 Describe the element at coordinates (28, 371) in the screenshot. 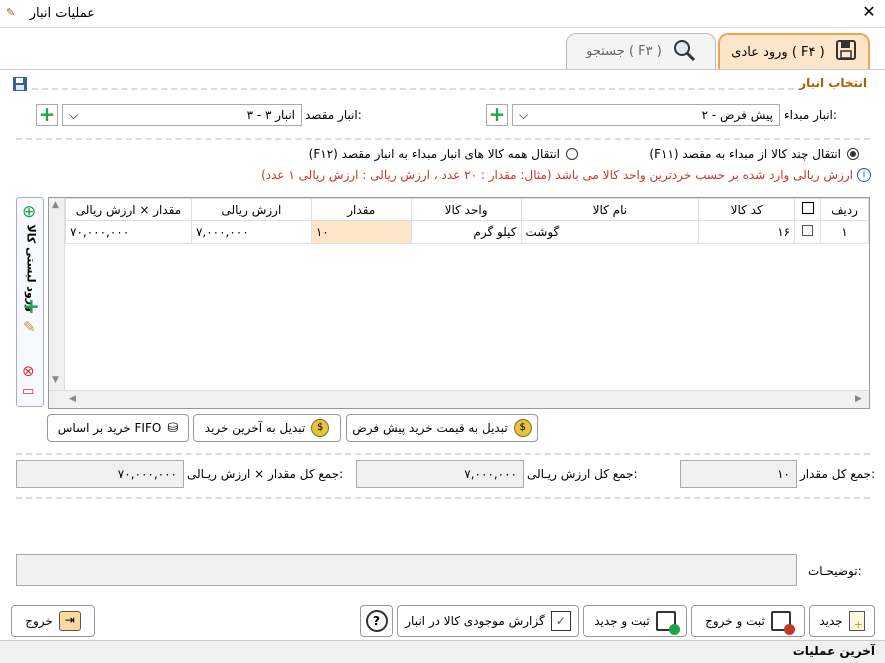

I see `remove-circle-icon: ⊗` at that location.